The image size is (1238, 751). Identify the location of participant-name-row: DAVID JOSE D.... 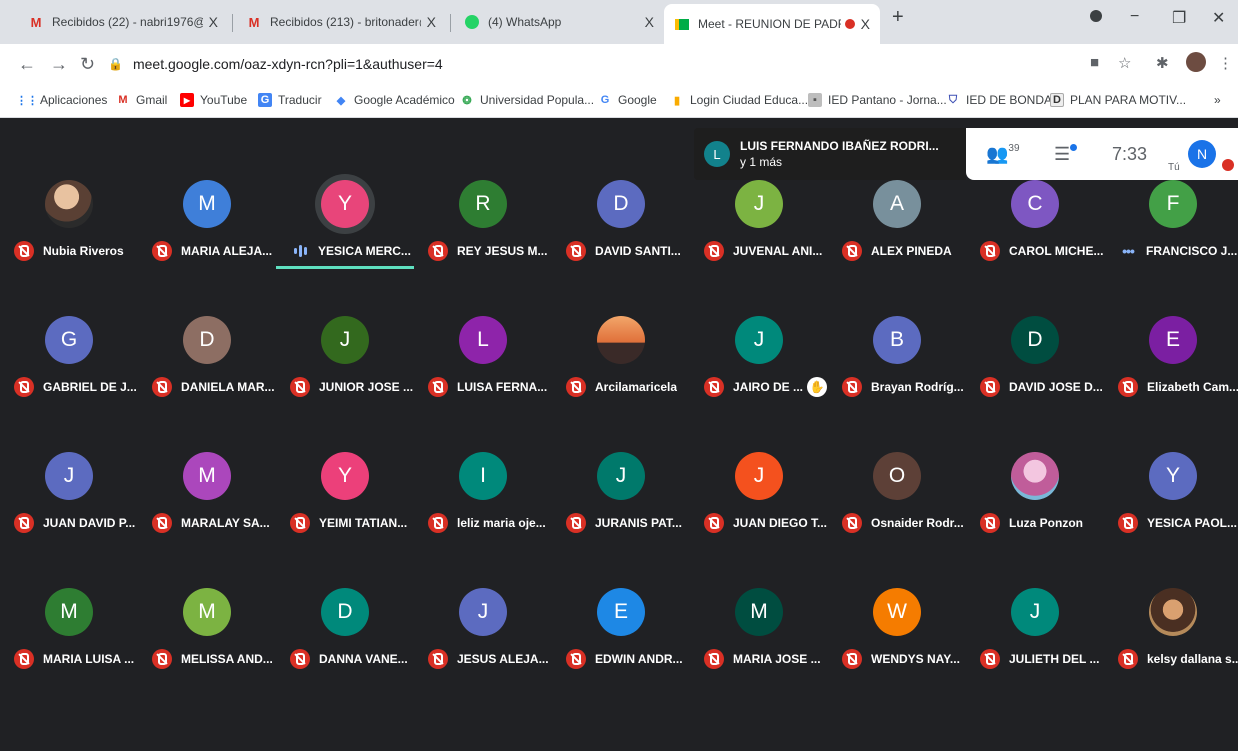
(1035, 387).